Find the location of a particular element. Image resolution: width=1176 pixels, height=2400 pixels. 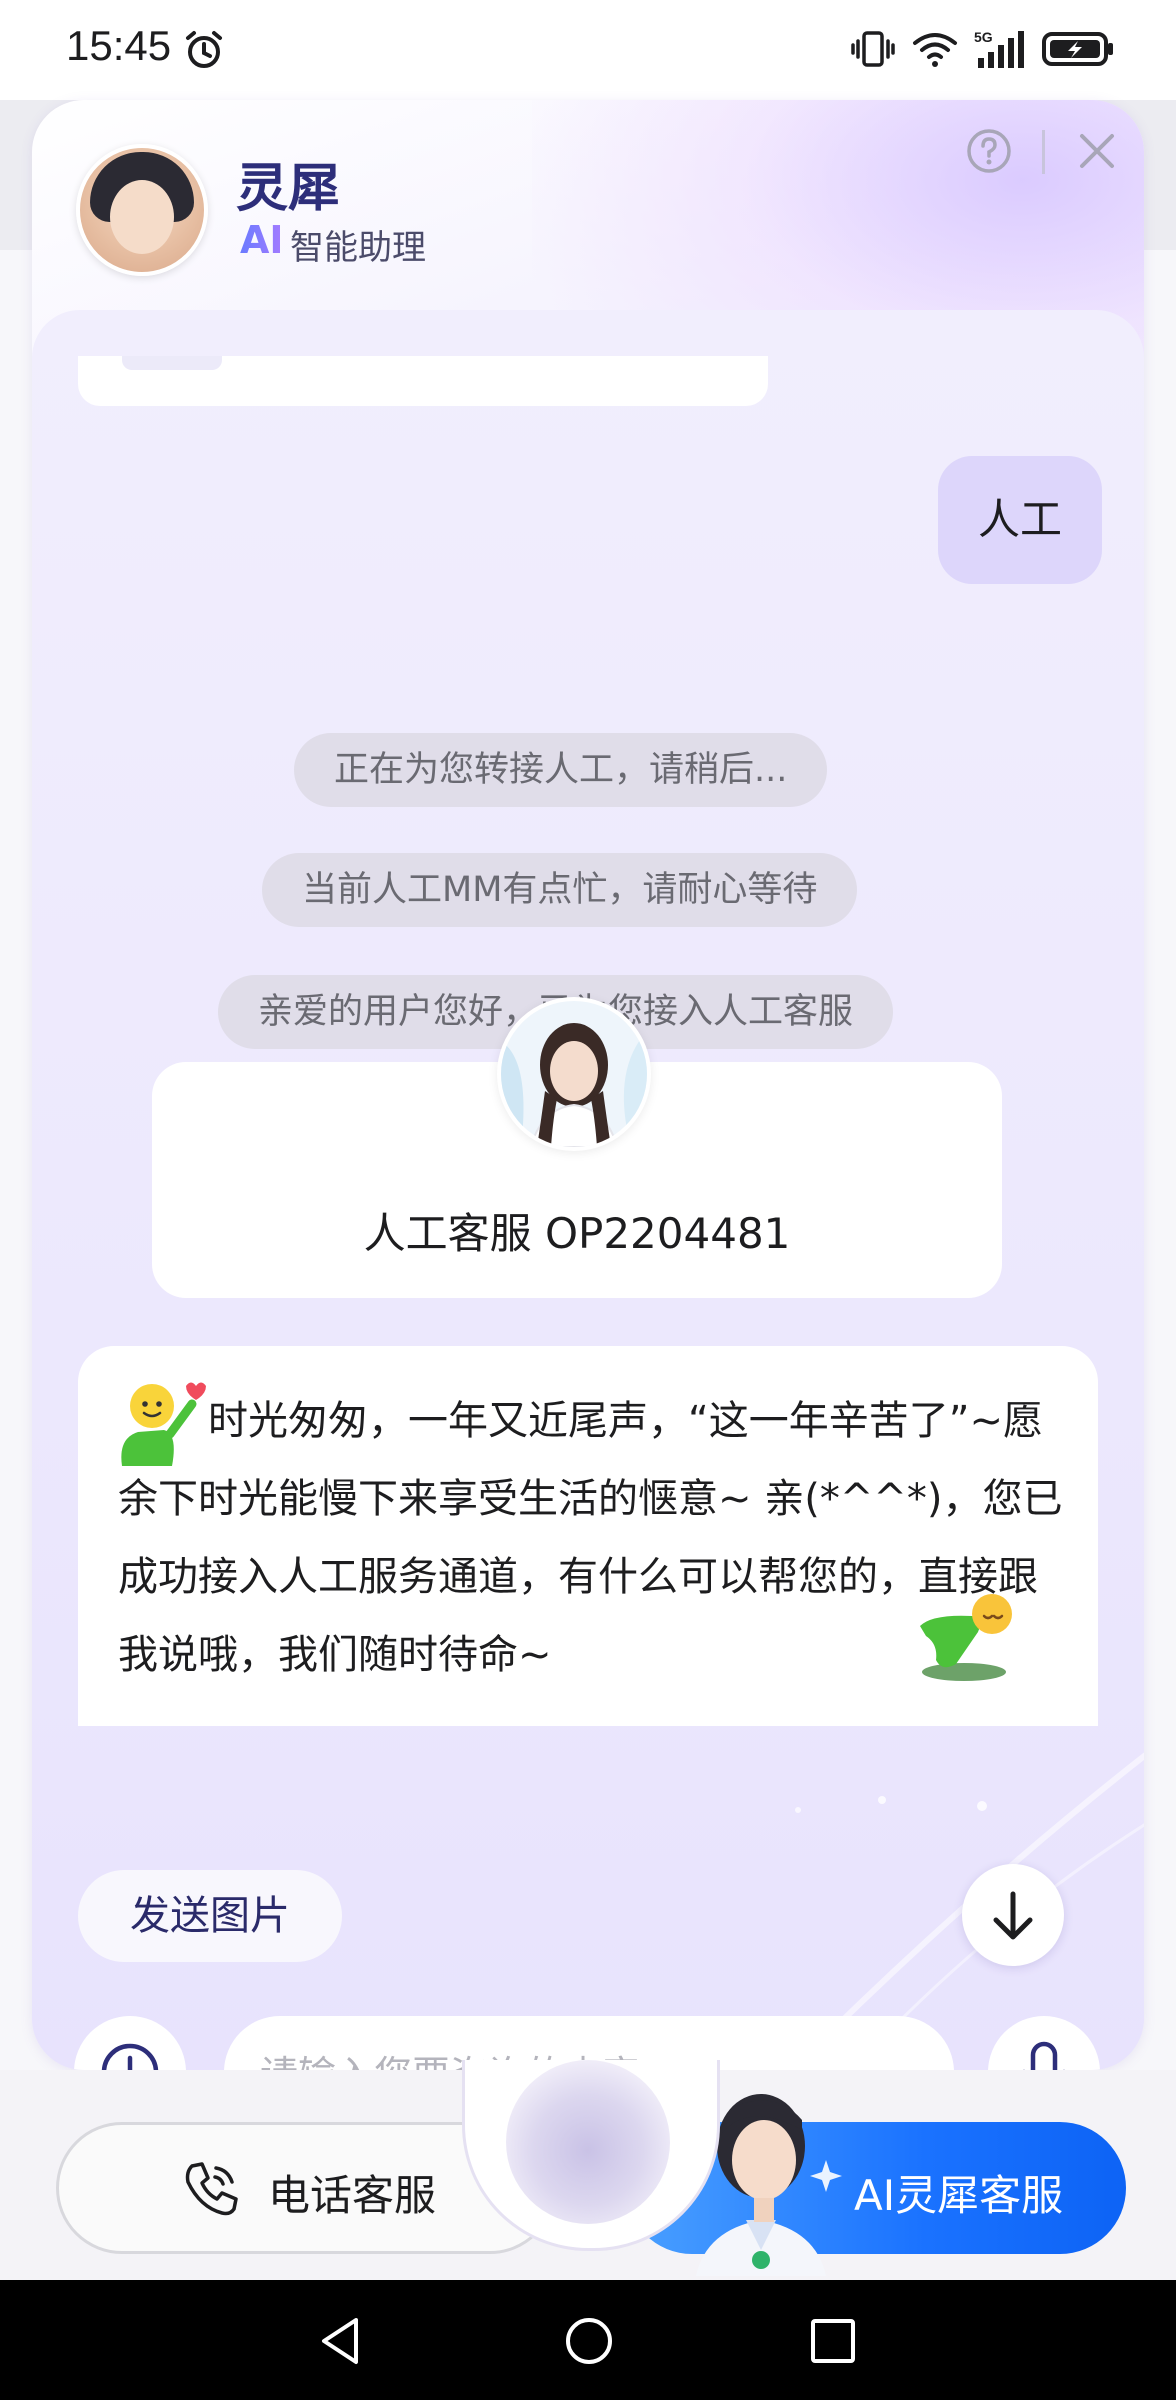

arrow-down-icon is located at coordinates (1013, 1915).